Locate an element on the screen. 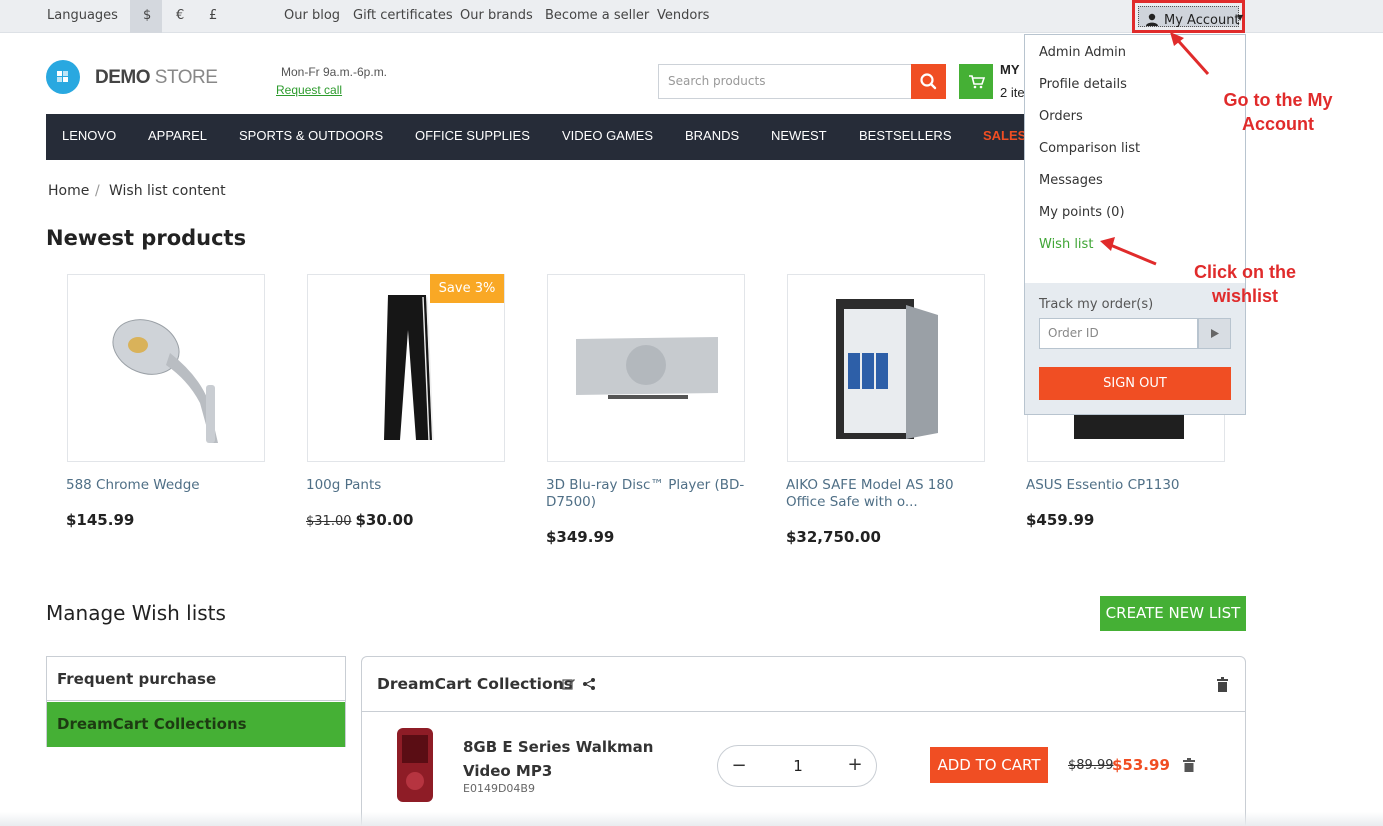 The width and height of the screenshot is (1383, 826). link-brands: Our brands is located at coordinates (496, 15).